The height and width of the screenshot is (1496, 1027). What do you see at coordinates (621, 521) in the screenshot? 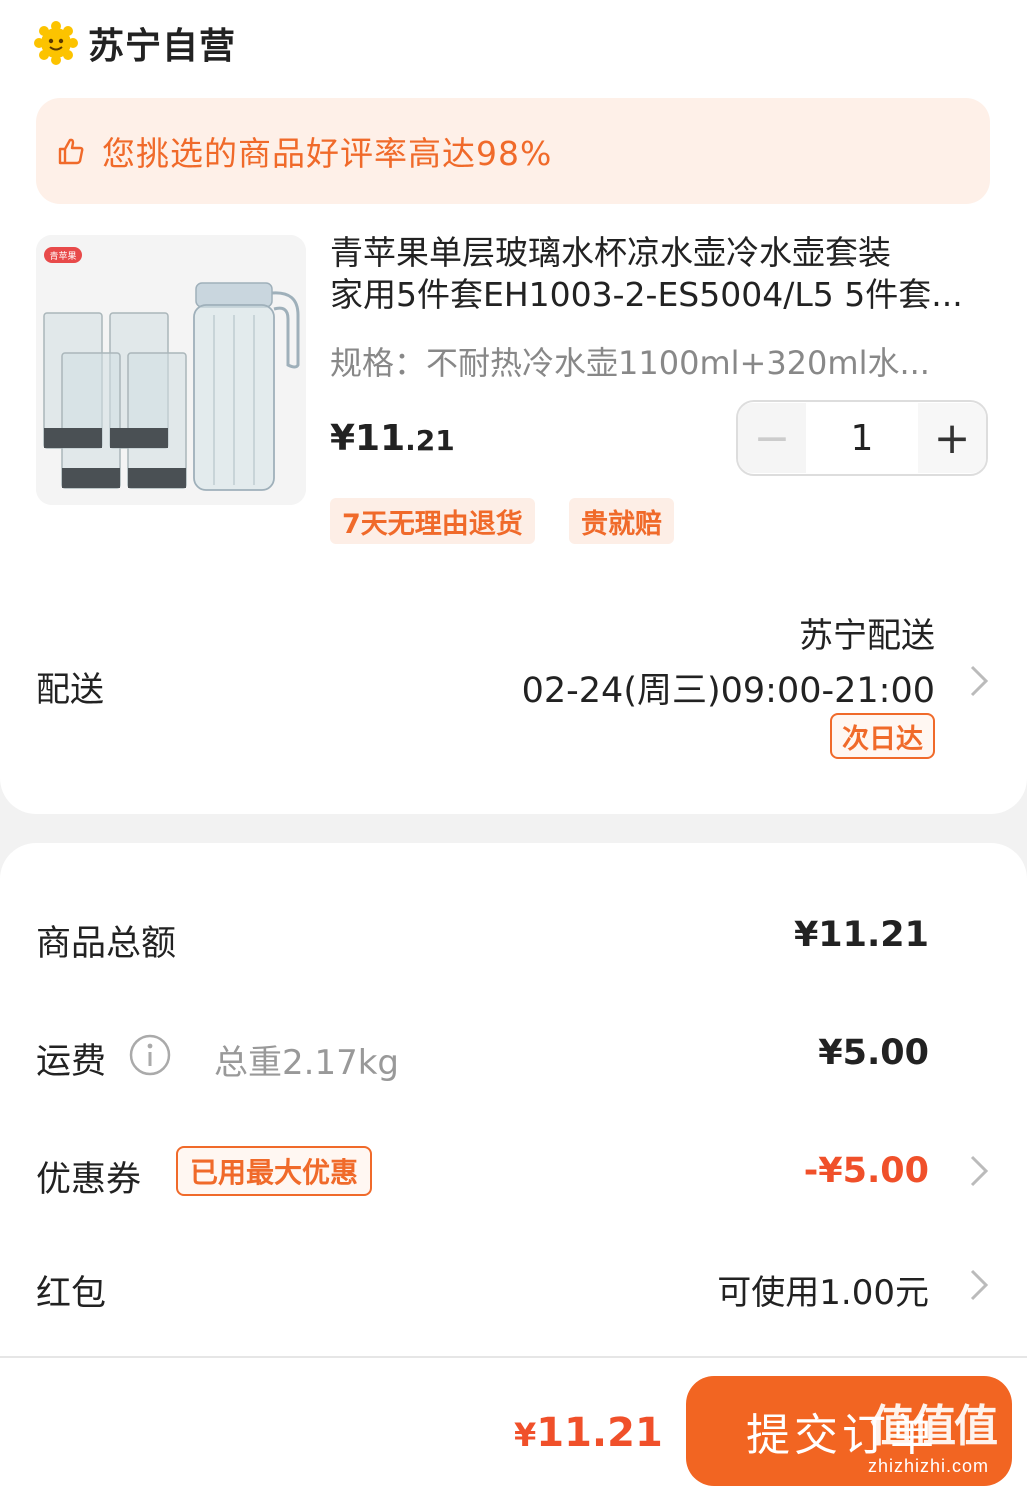
I see `tag-price-guarantee: 贵就赔` at bounding box center [621, 521].